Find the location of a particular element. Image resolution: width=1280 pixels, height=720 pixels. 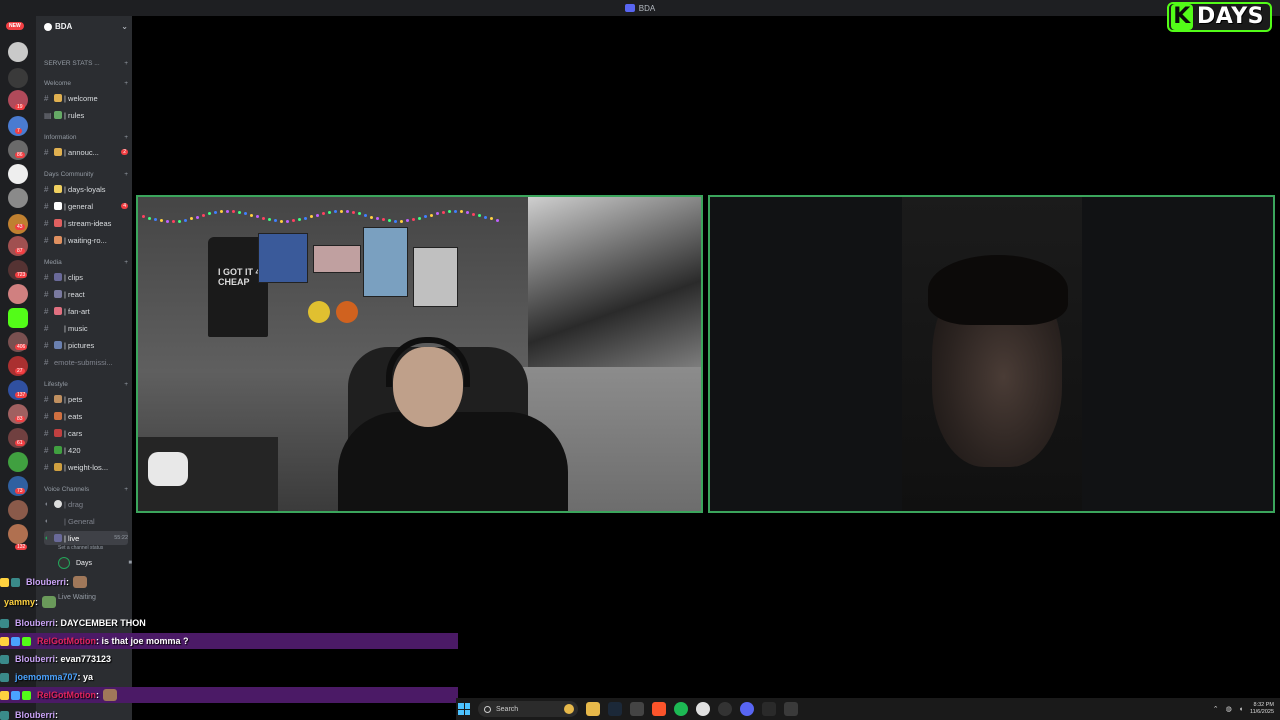

category-welcome: Welcome + is located at coordinates (86, 83).